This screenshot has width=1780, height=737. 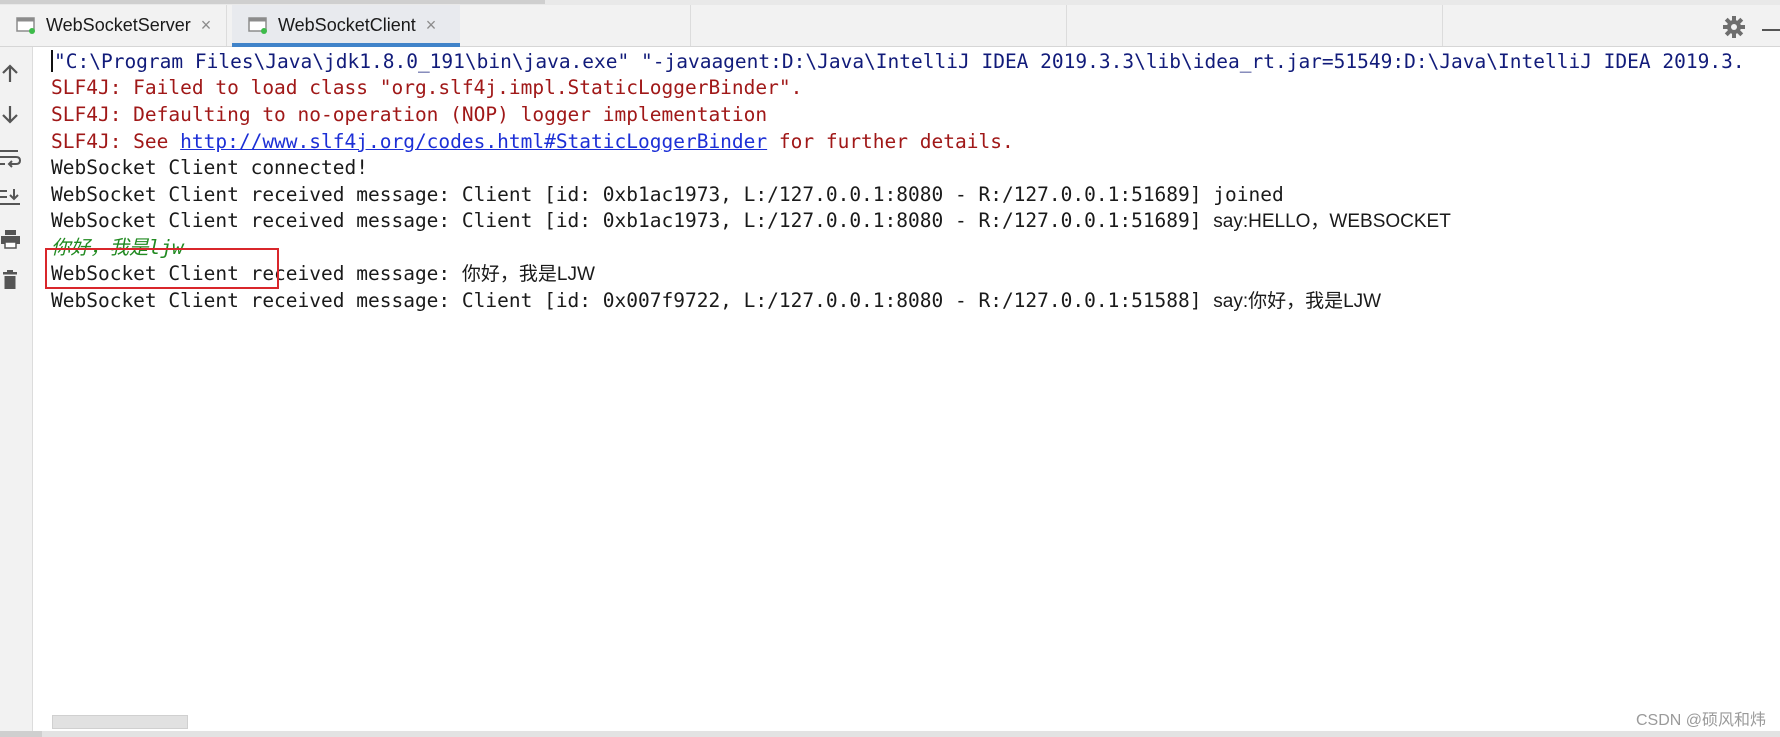 What do you see at coordinates (1771, 30) in the screenshot?
I see `minimize-icon` at bounding box center [1771, 30].